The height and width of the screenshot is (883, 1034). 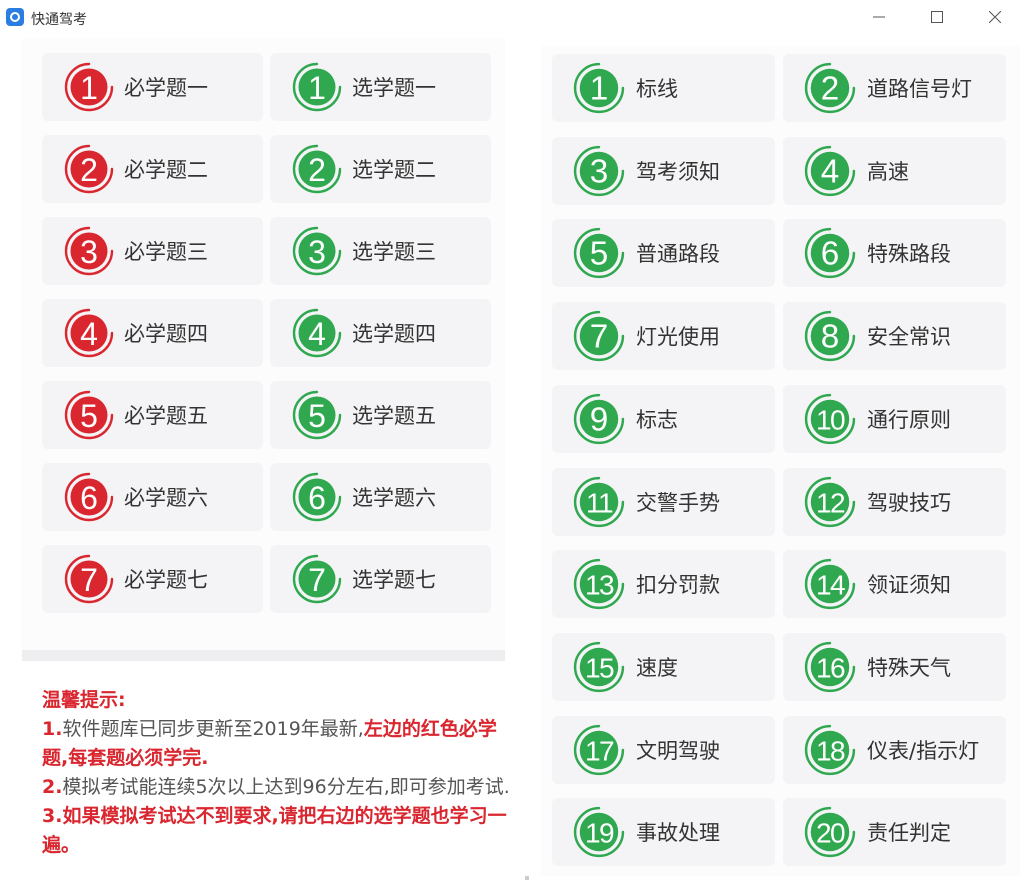 What do you see at coordinates (909, 502) in the screenshot?
I see `tile-label: 驾驶技巧` at bounding box center [909, 502].